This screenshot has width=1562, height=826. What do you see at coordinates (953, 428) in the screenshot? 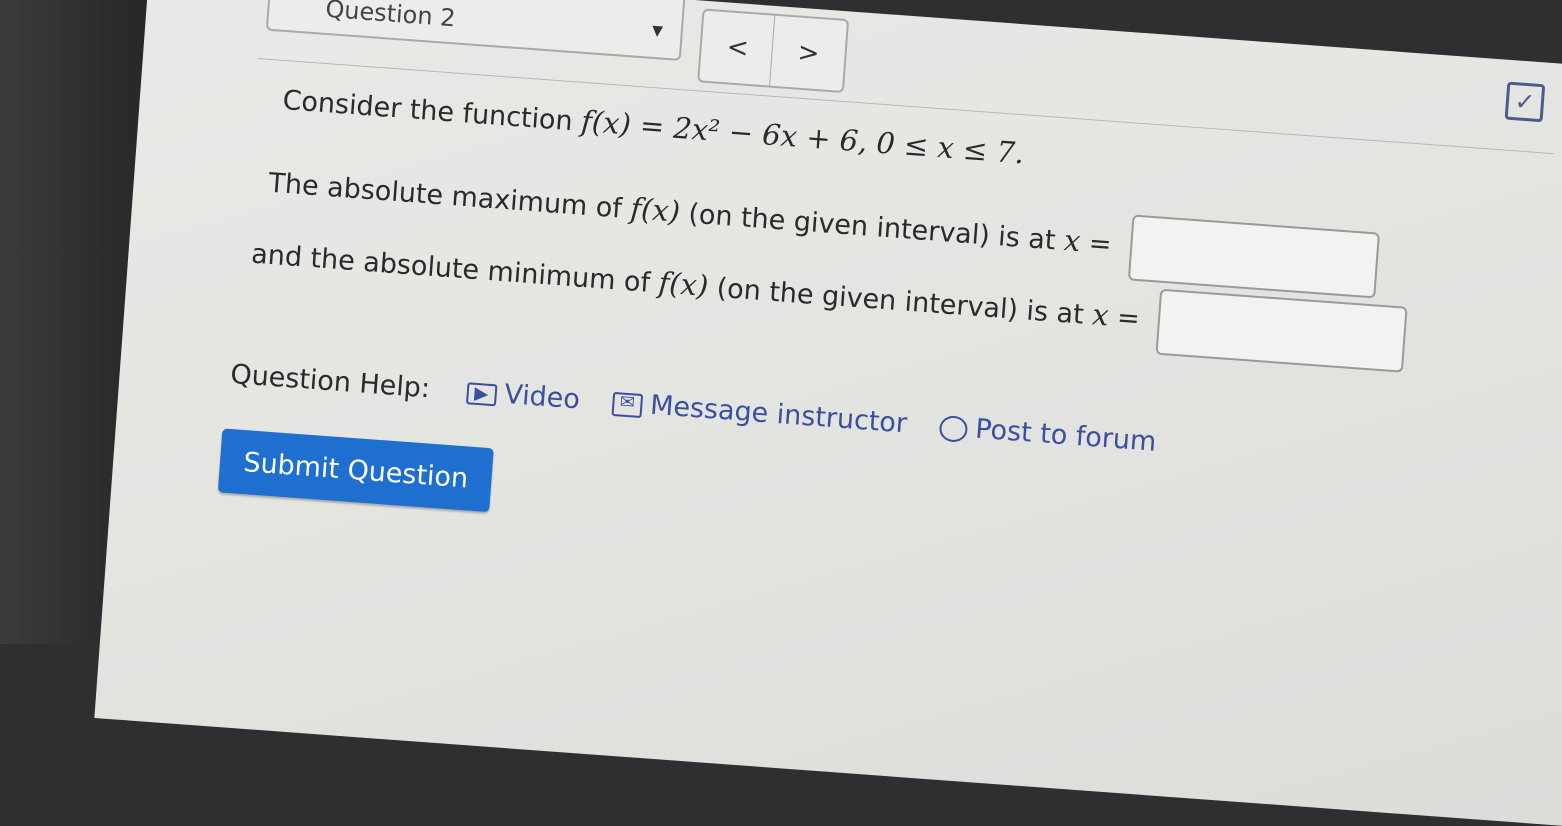
I see `chat-bubble-icon` at bounding box center [953, 428].